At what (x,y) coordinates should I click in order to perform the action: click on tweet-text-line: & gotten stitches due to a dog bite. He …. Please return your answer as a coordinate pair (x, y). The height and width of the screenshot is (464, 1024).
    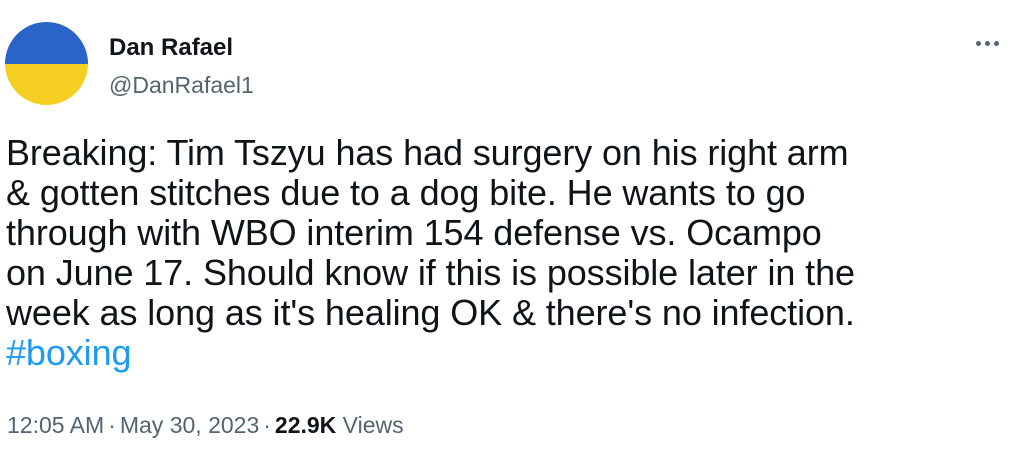
    Looking at the image, I should click on (406, 192).